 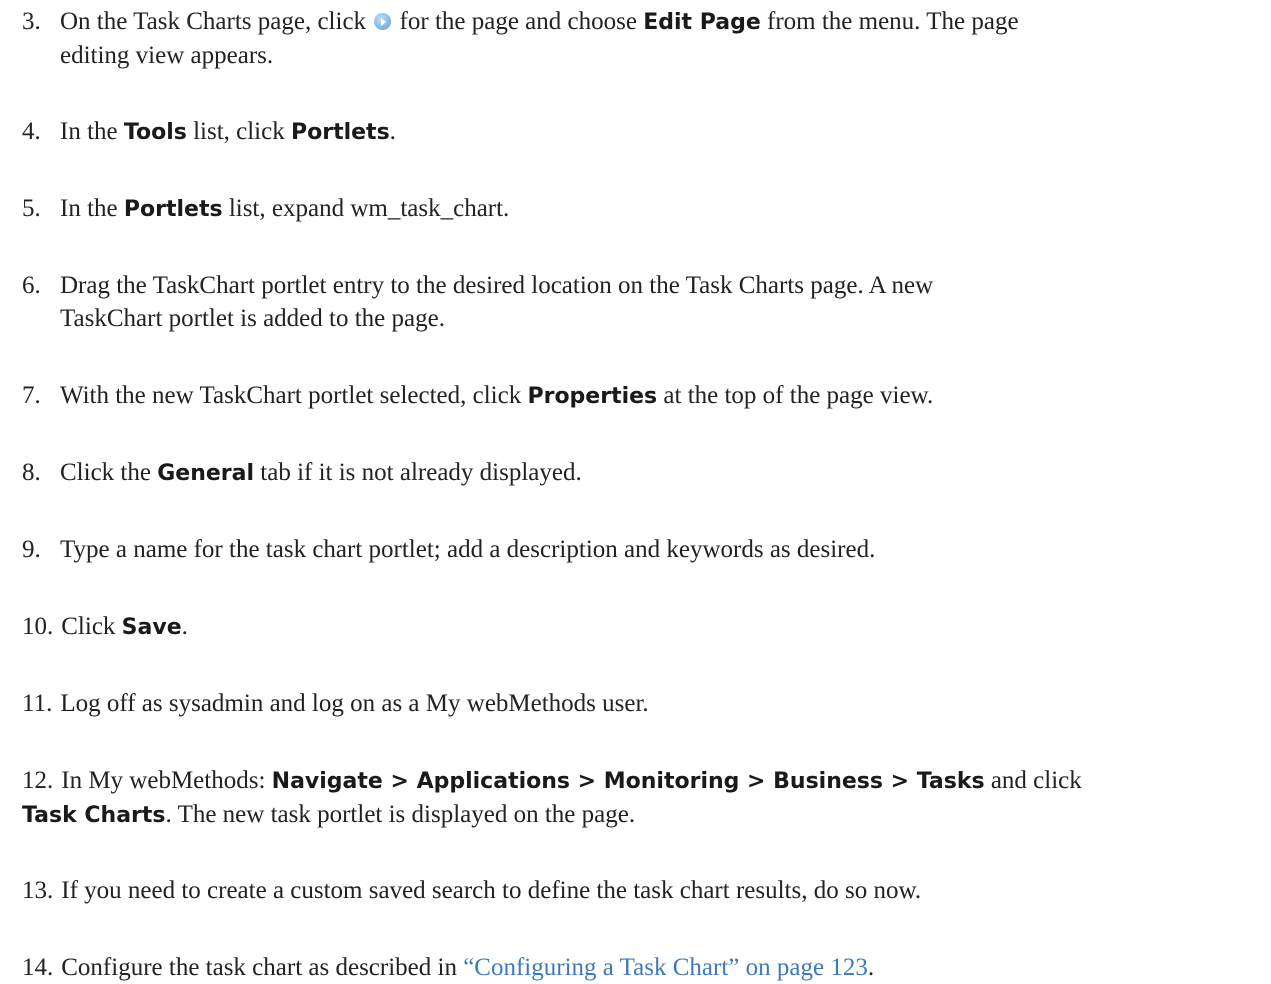 What do you see at coordinates (238, 131) in the screenshot?
I see `step-text: list, click` at bounding box center [238, 131].